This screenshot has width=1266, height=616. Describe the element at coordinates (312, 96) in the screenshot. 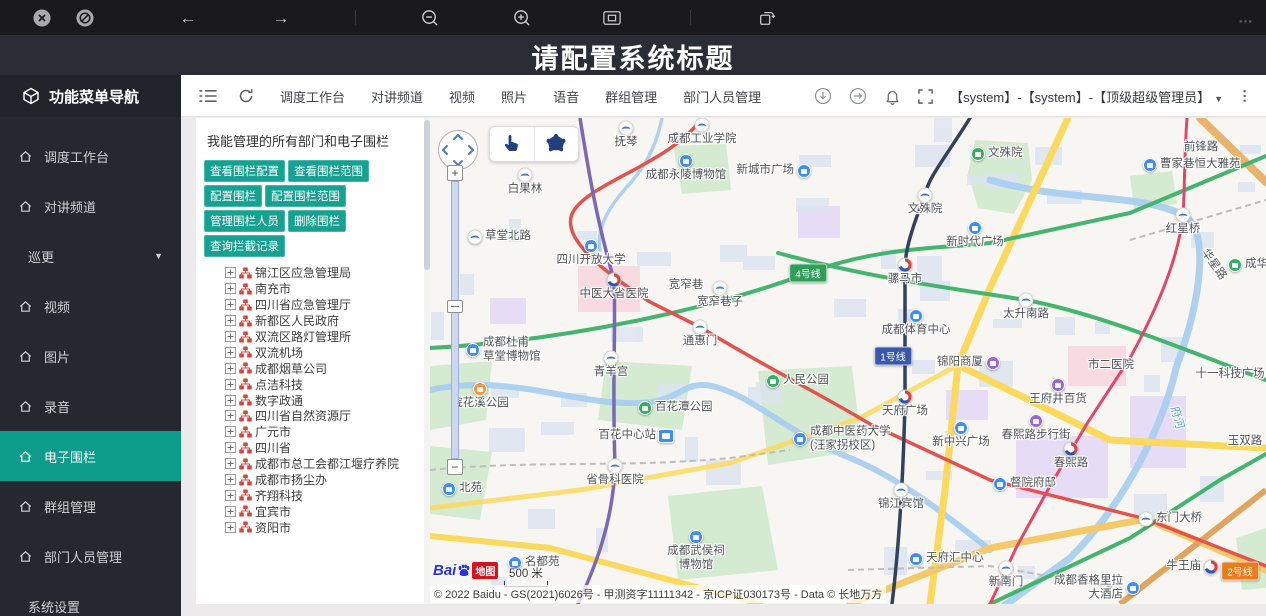

I see `tab-dispatch-workbench: 调度工作台` at that location.